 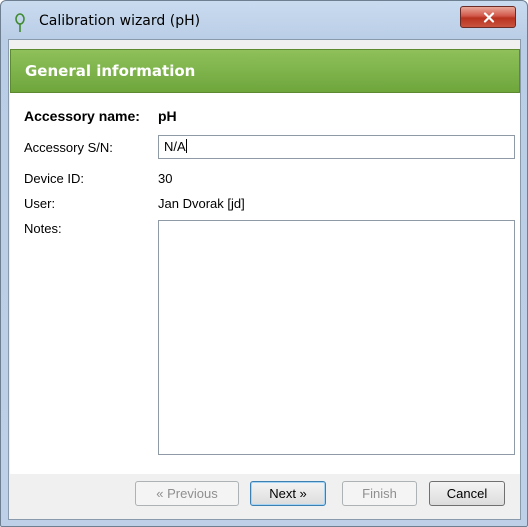 I want to click on ph-probe-icon, so click(x=20, y=23).